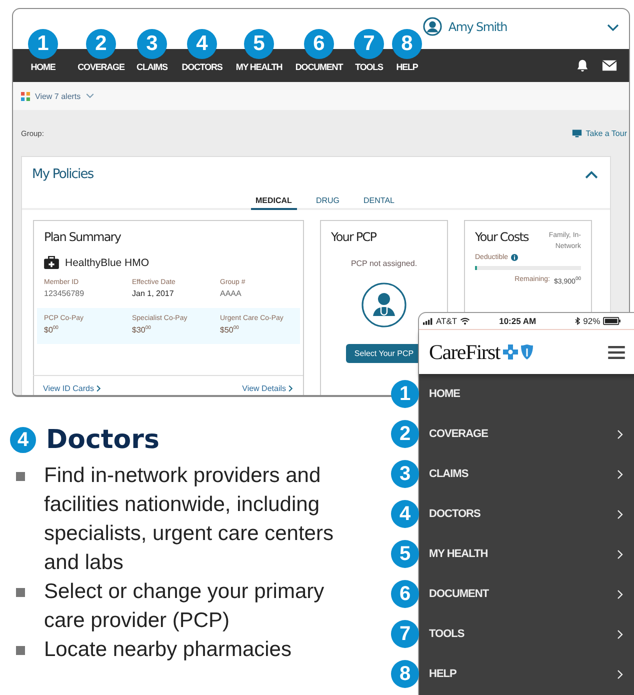 The image size is (634, 695). Describe the element at coordinates (477, 27) in the screenshot. I see `user-name: Amy Smith` at that location.